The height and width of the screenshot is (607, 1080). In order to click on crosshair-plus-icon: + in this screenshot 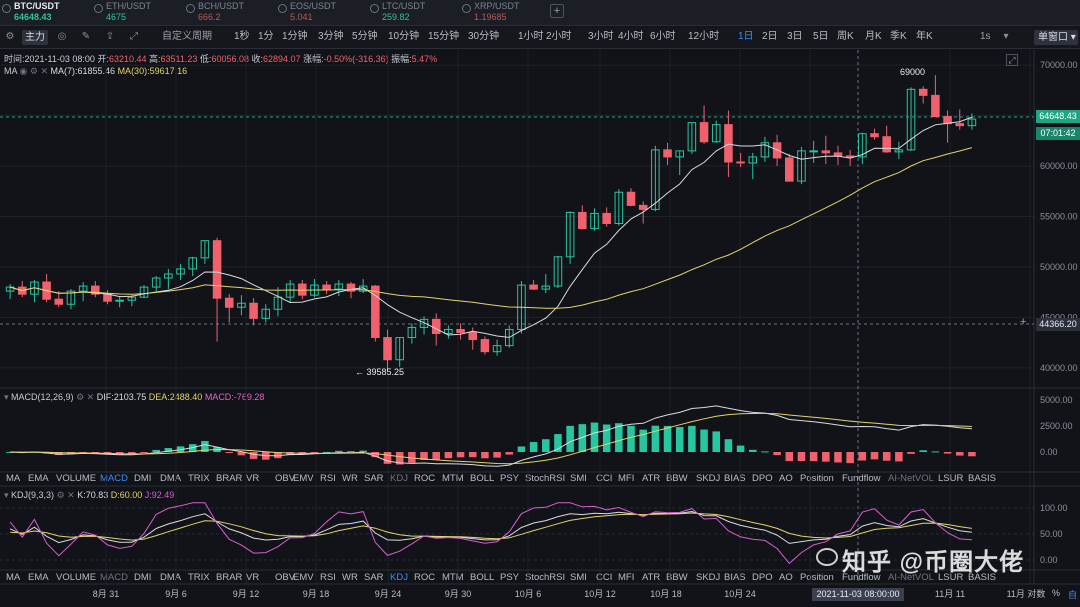, I will do `click(1023, 322)`.